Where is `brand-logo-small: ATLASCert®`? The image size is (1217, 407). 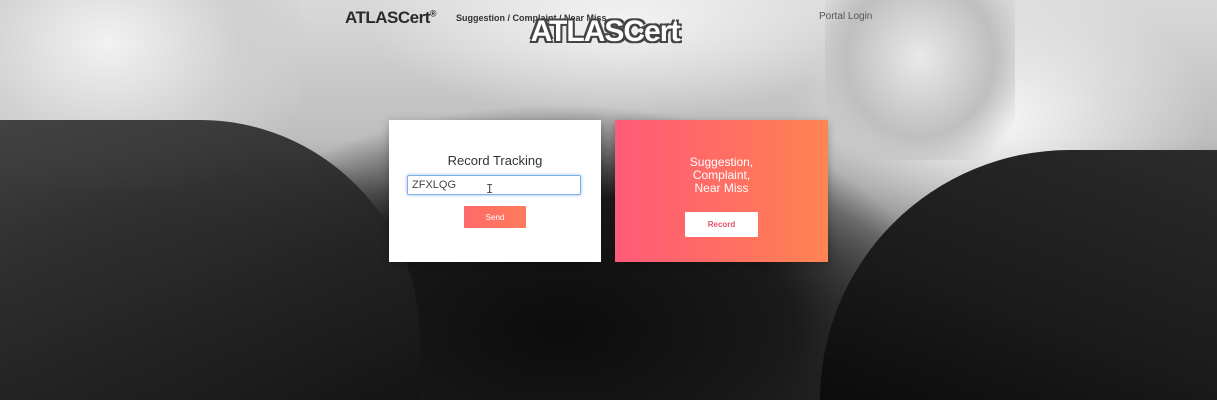 brand-logo-small: ATLASCert® is located at coordinates (391, 18).